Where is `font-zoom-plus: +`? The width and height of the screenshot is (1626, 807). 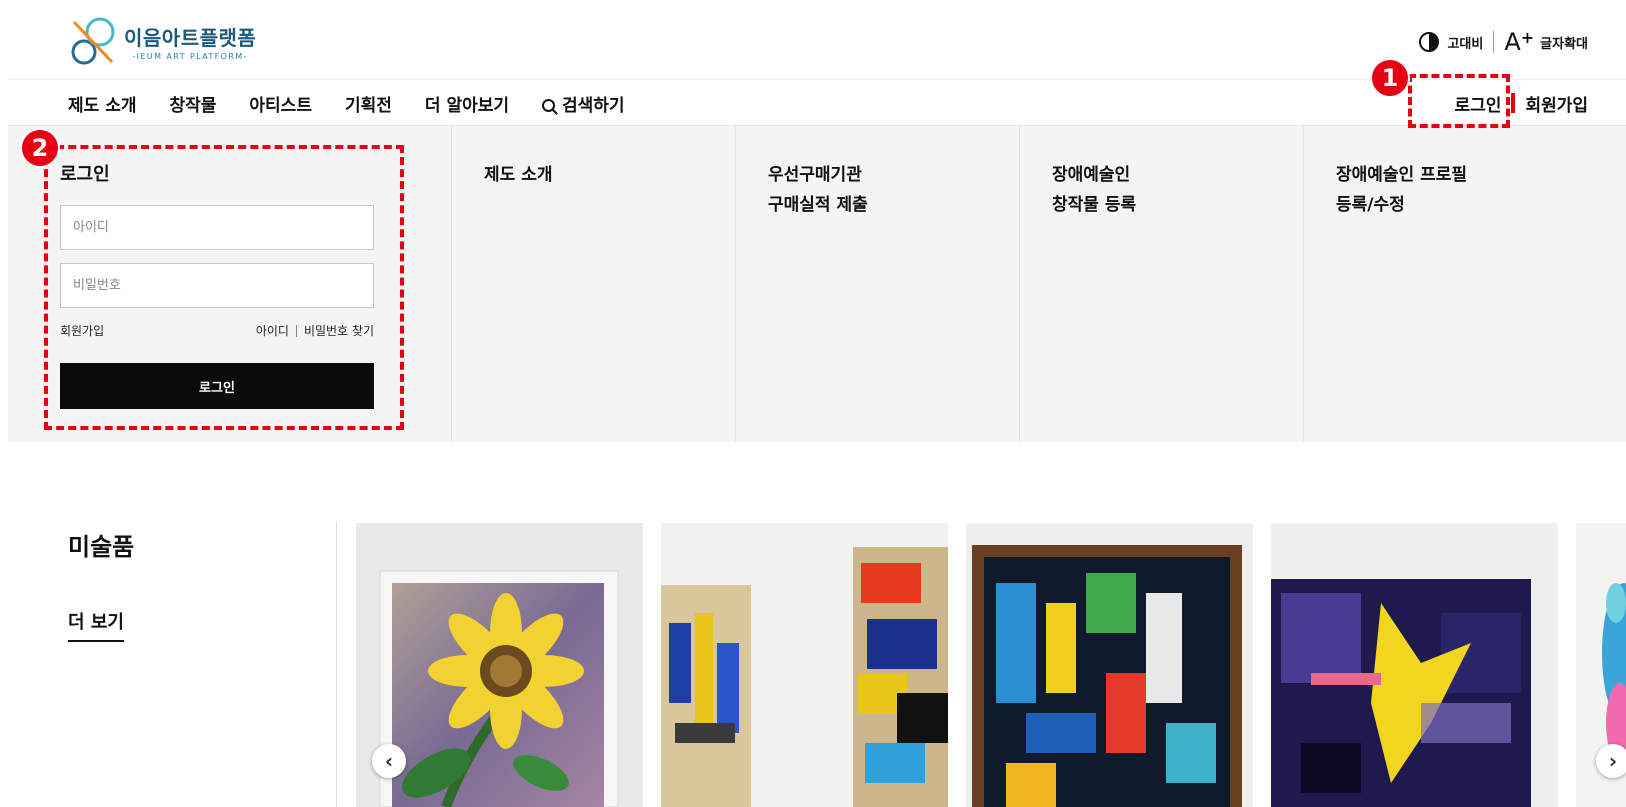
font-zoom-plus: + is located at coordinates (1527, 37).